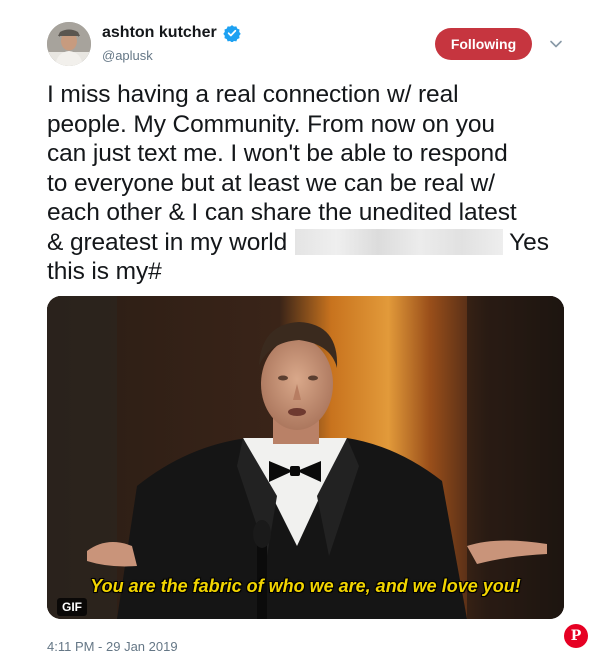  Describe the element at coordinates (576, 636) in the screenshot. I see `pinterest-icon: P` at that location.